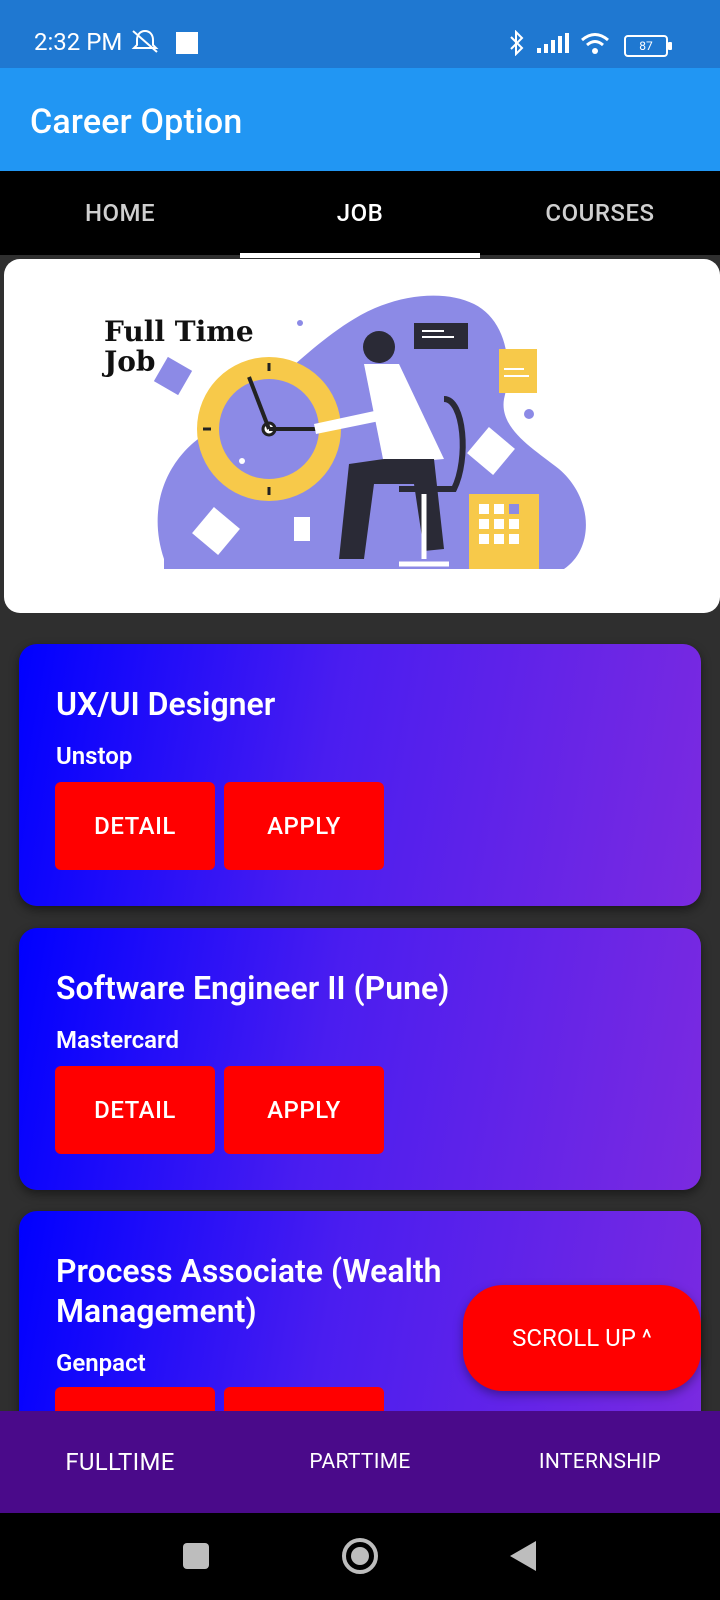 This screenshot has height=1600, width=720. What do you see at coordinates (360, 34) in the screenshot?
I see `status-bar: 2:32 PM 87` at bounding box center [360, 34].